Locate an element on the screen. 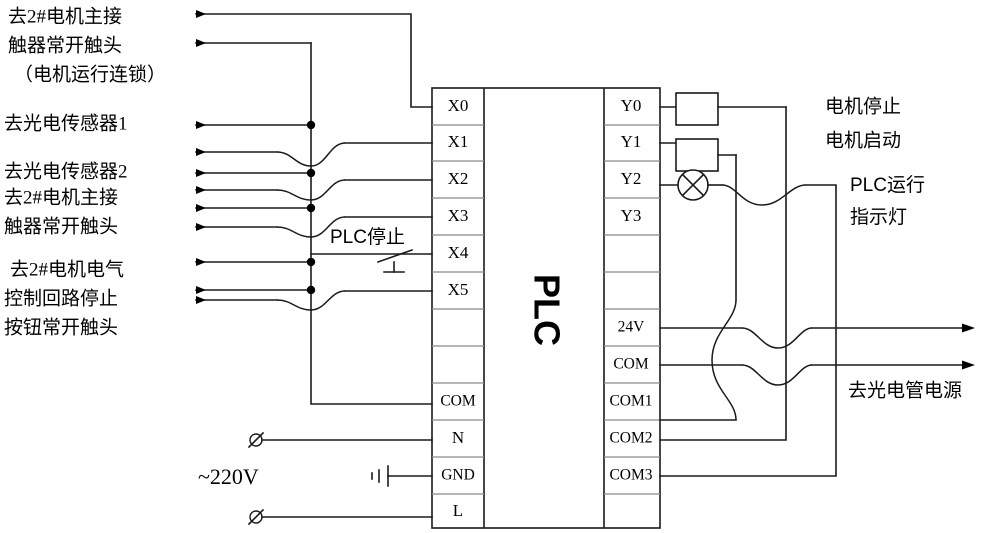 The image size is (1000, 533). terminal-x5: X5 is located at coordinates (458, 289).